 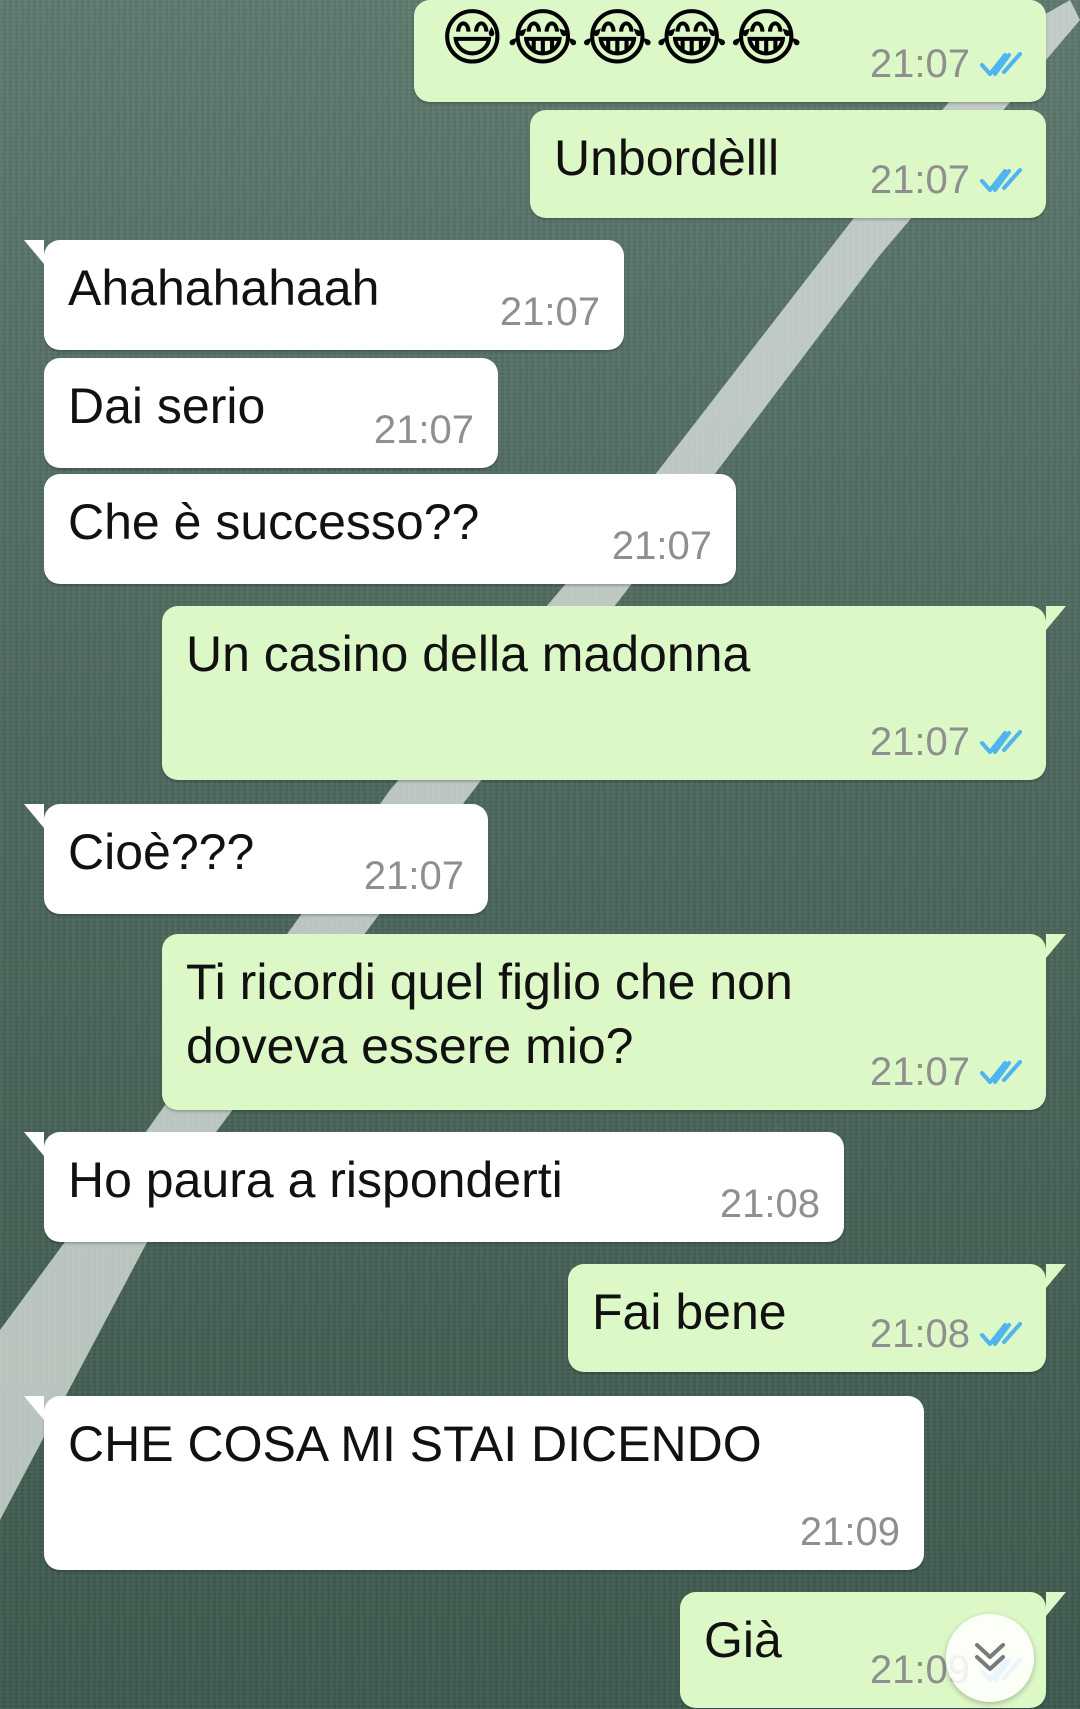 I want to click on message-text: Dai serio, so click(x=167, y=406).